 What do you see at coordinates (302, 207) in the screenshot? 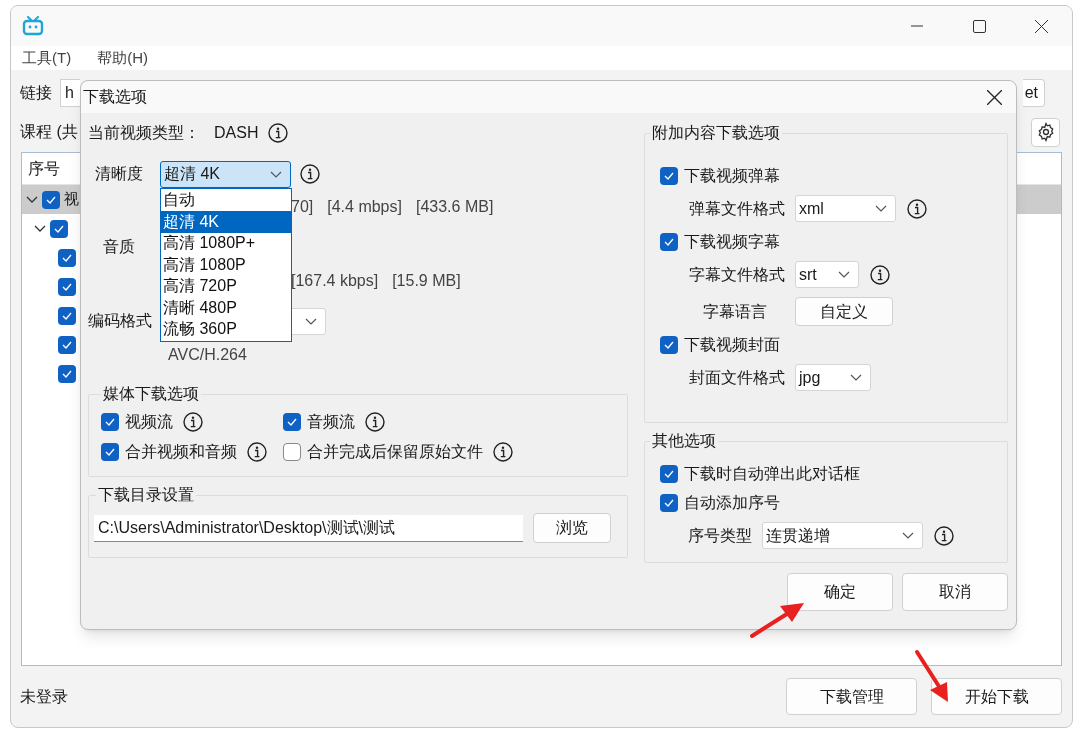
I see `stream-info-text: 70]` at bounding box center [302, 207].